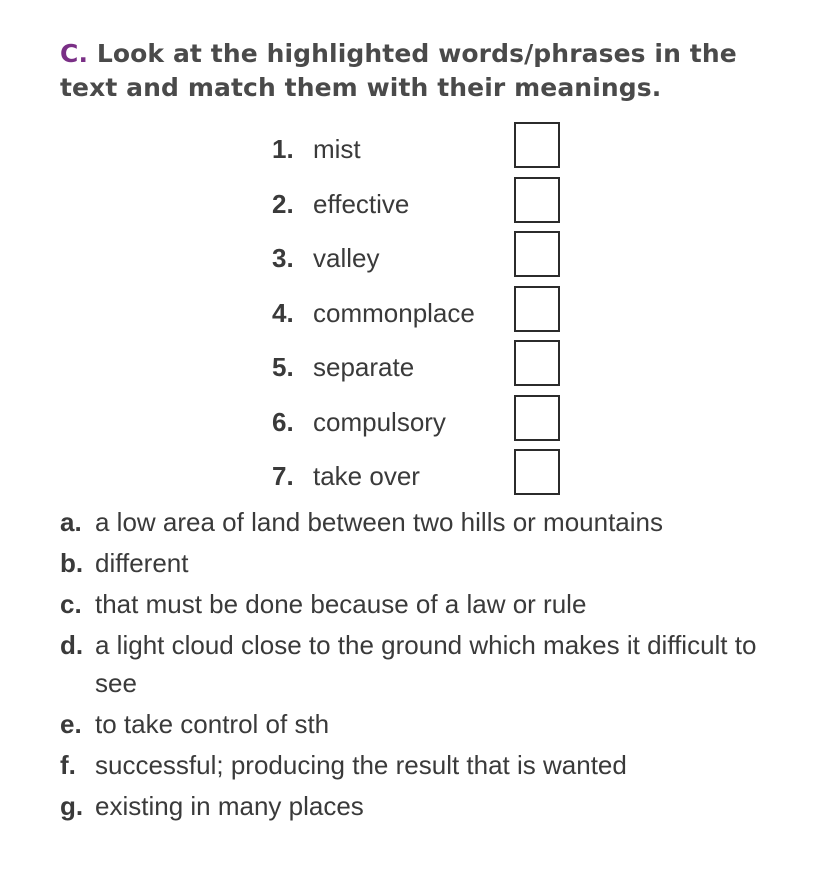 The height and width of the screenshot is (870, 825). What do you see at coordinates (337, 149) in the screenshot?
I see `word-term: mist` at bounding box center [337, 149].